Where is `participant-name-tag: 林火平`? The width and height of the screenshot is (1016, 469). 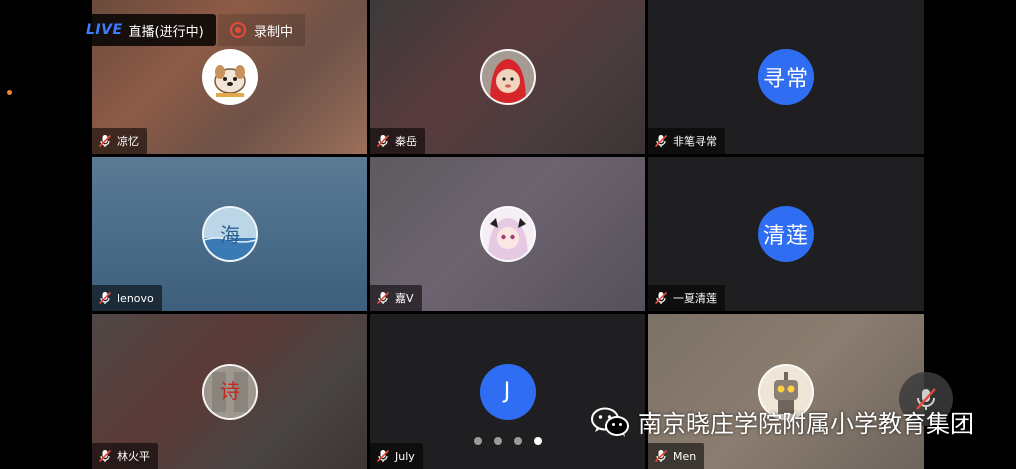 participant-name-tag: 林火平 is located at coordinates (125, 456).